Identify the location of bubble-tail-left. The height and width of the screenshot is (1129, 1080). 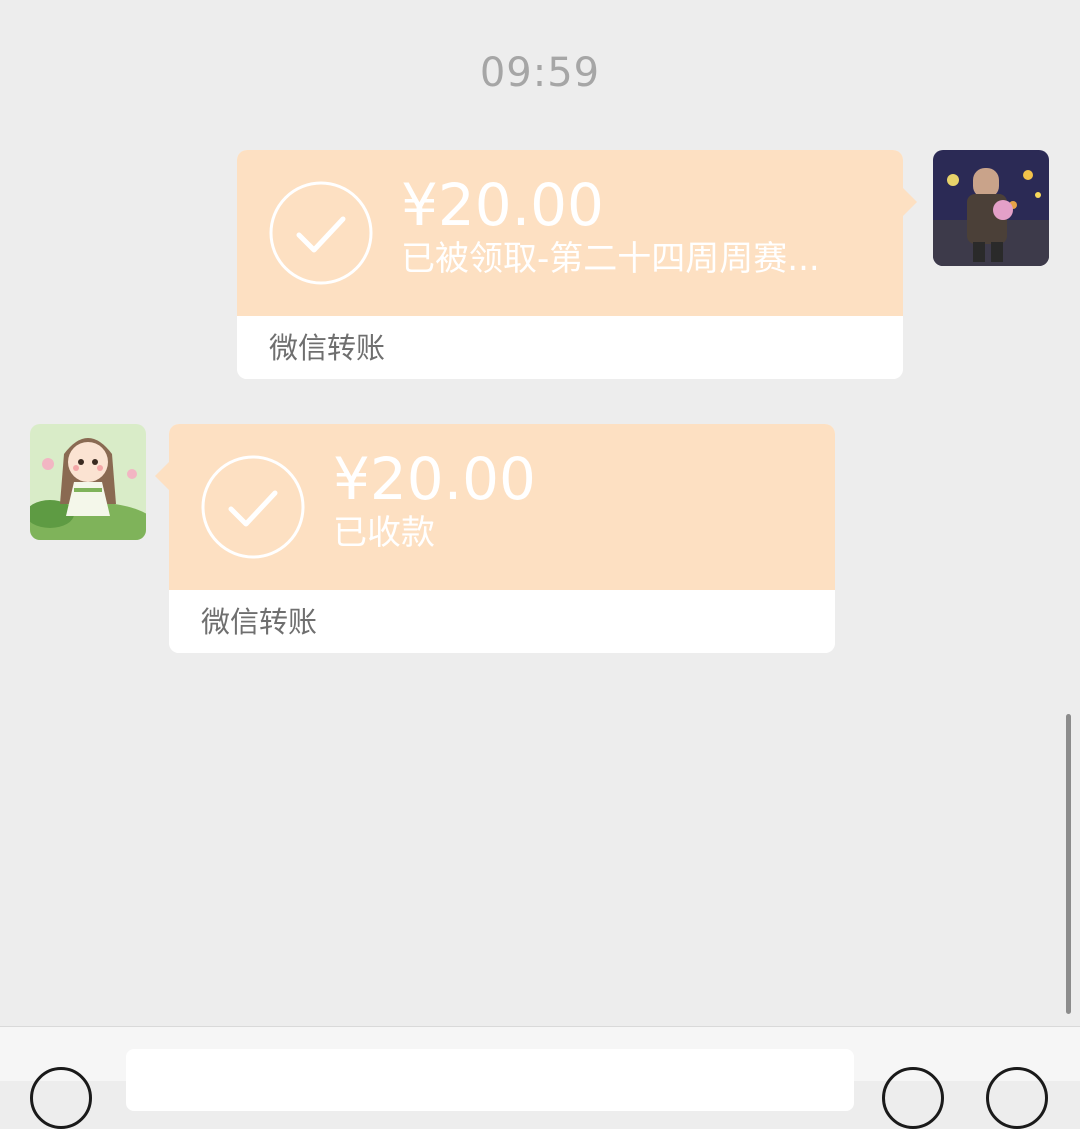
(162, 476).